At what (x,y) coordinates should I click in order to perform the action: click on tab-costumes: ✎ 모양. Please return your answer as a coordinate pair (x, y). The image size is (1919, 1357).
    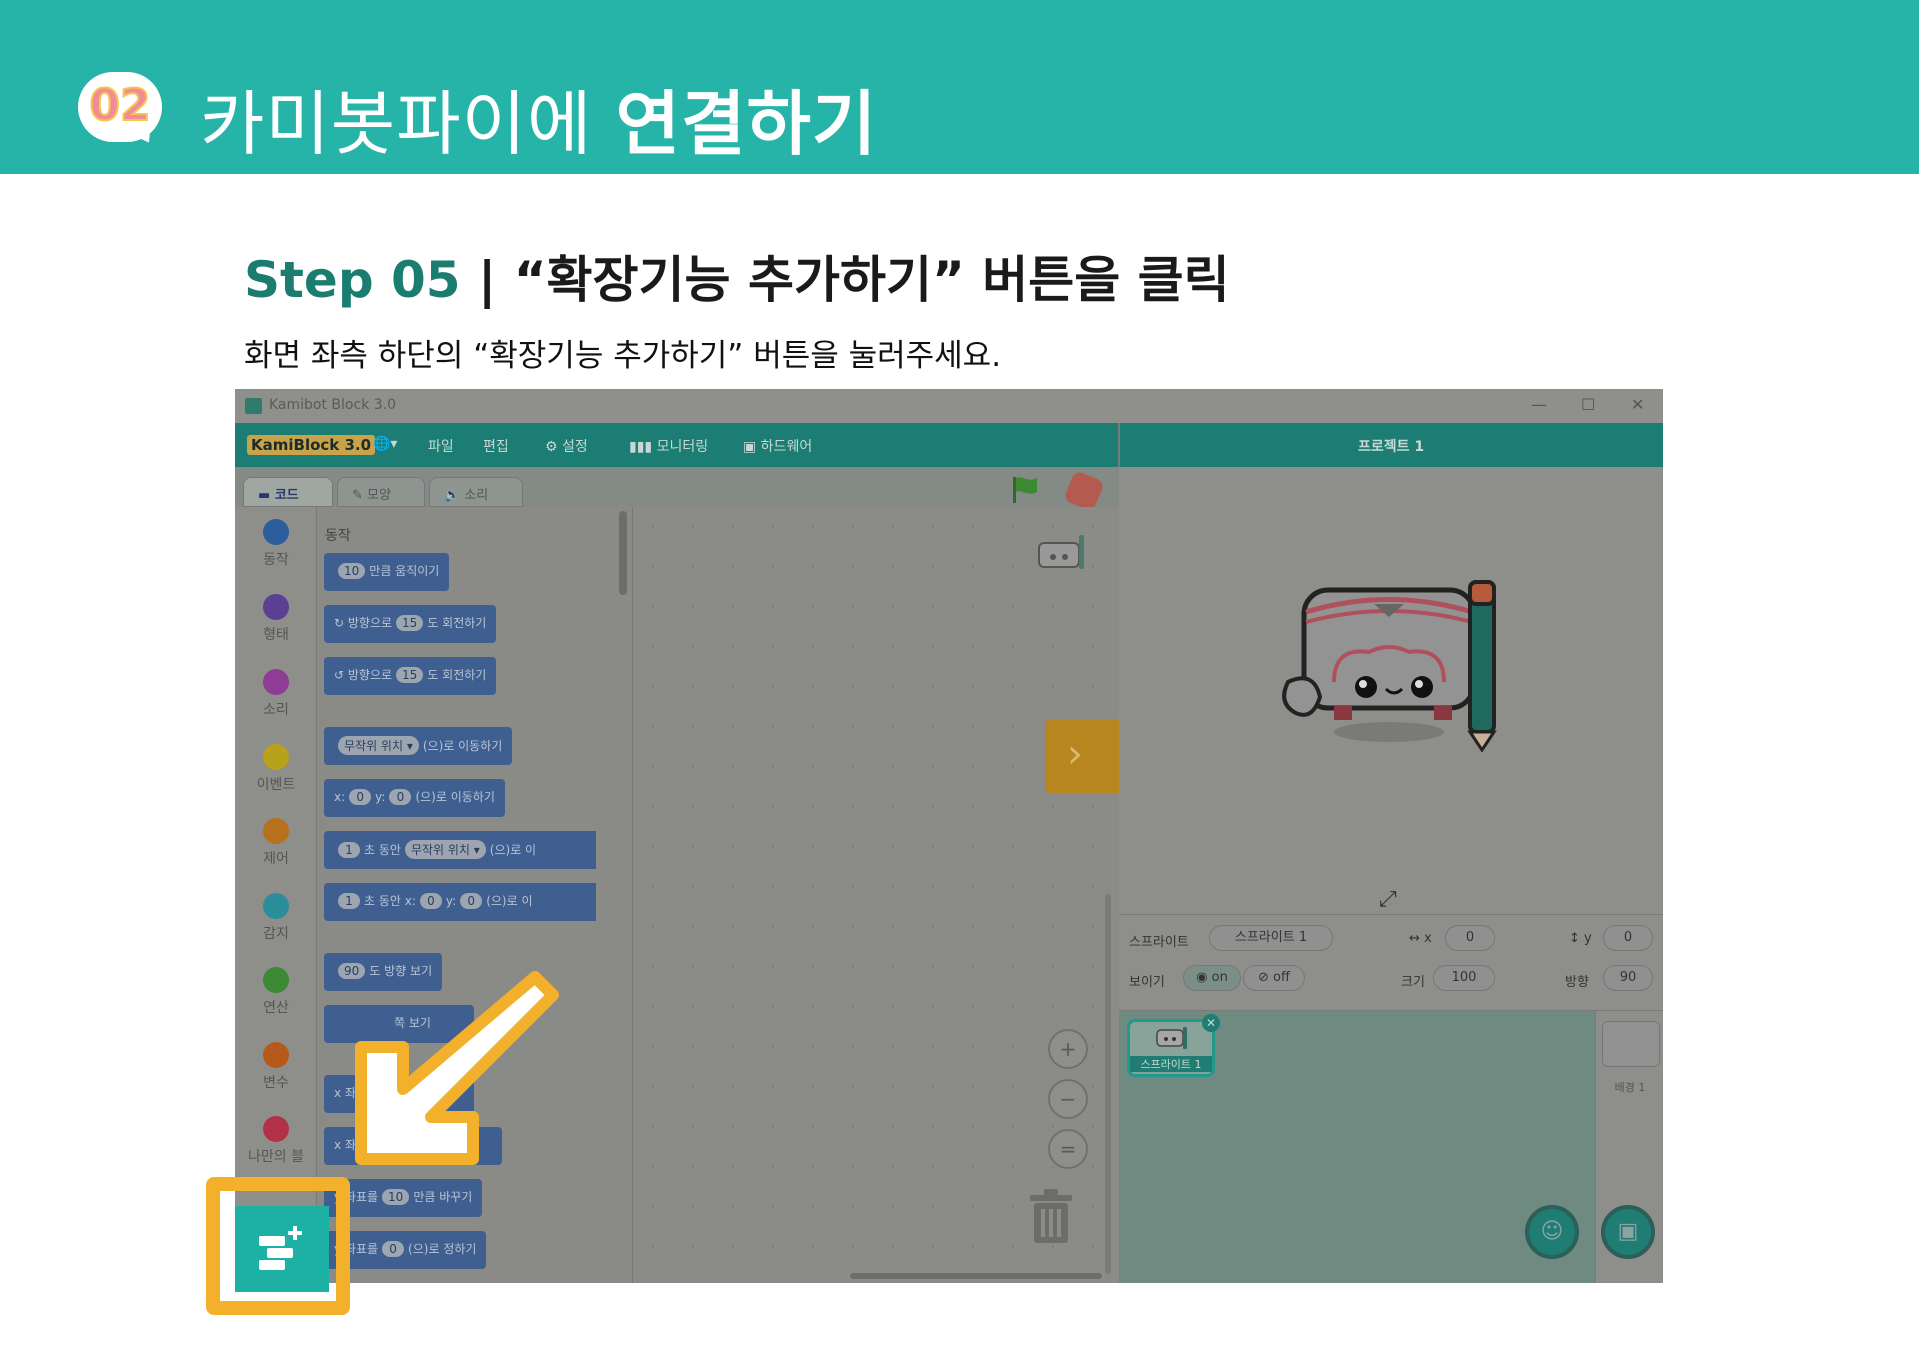
    Looking at the image, I should click on (381, 492).